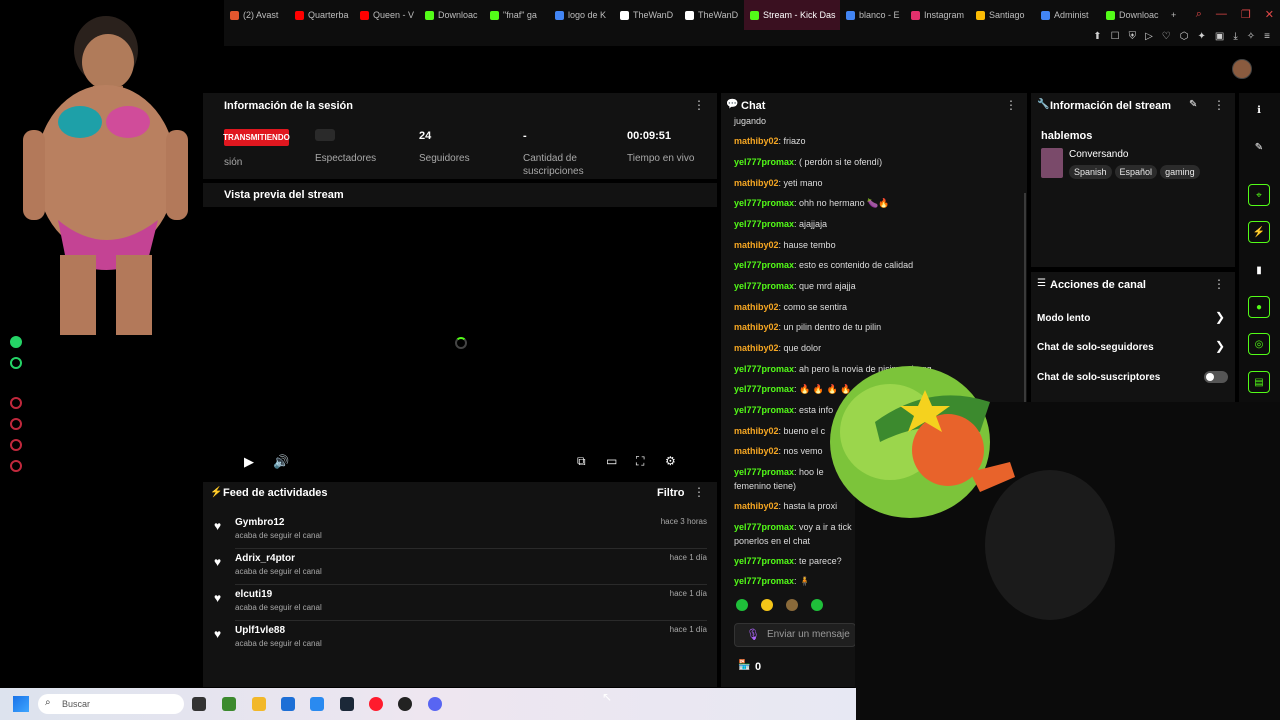  Describe the element at coordinates (1052, 163) in the screenshot. I see `category-thumbnail` at that location.